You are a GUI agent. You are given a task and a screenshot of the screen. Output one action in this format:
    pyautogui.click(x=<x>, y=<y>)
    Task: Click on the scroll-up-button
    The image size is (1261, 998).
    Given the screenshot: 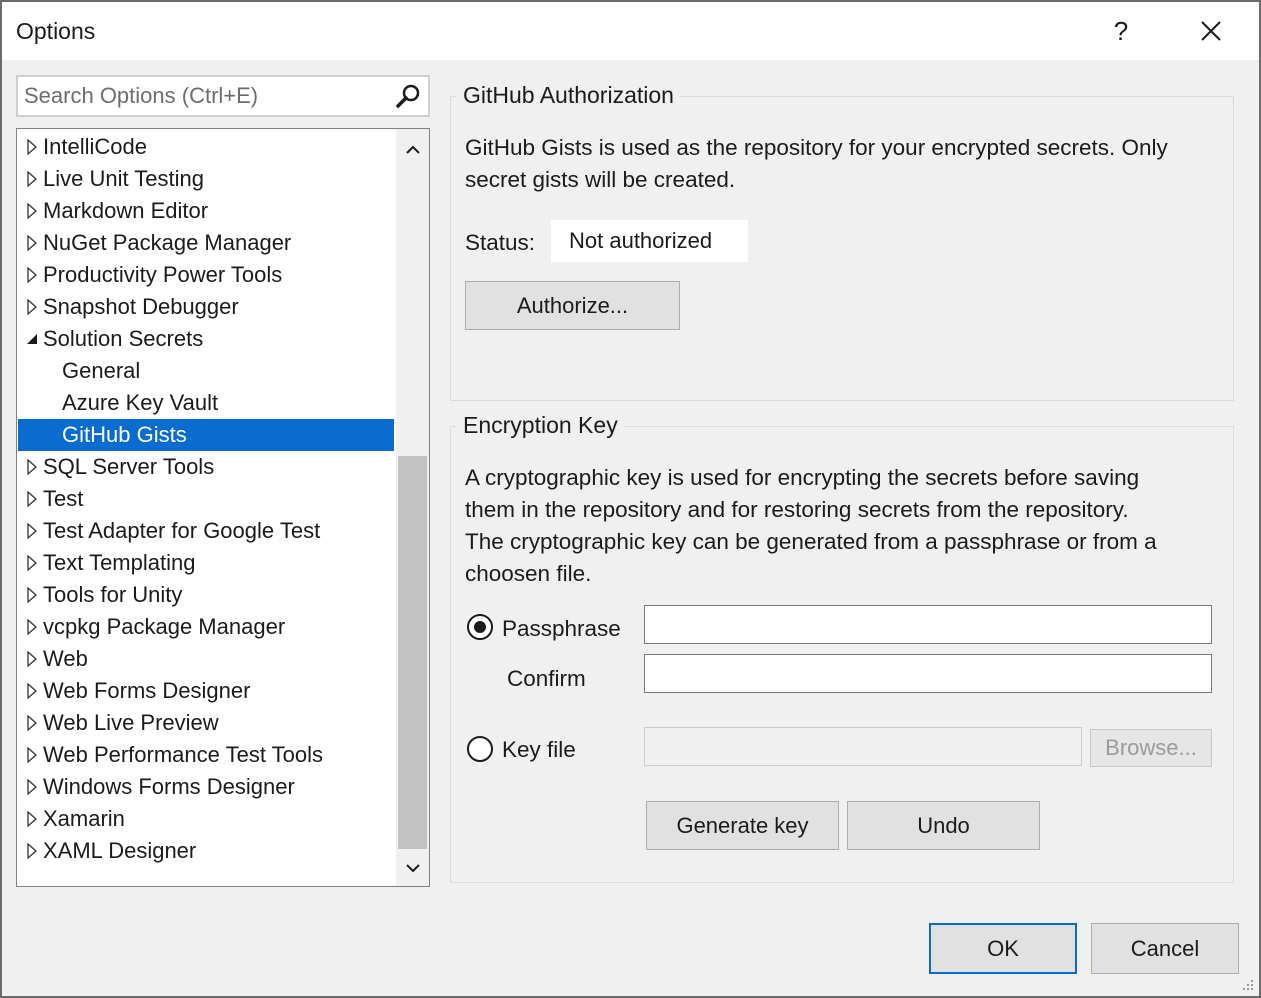 What is the action you would take?
    pyautogui.click(x=412, y=150)
    